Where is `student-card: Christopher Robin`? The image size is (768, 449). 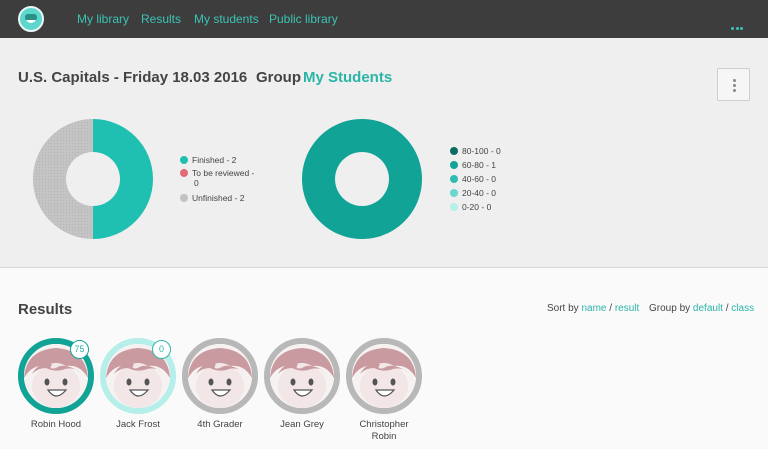
student-card: Christopher Robin is located at coordinates (384, 390).